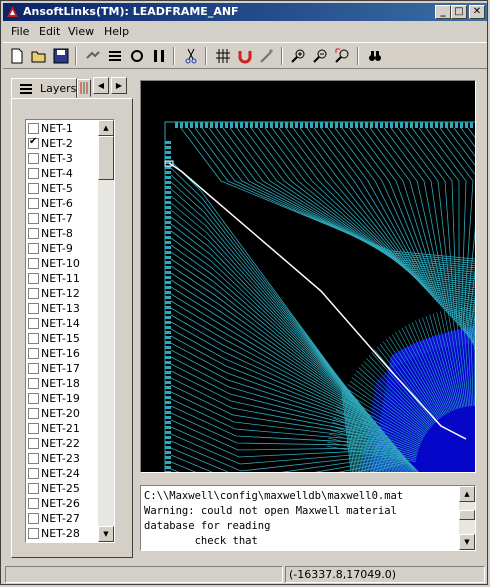 The image size is (490, 587). I want to click on cut-icon, so click(191, 56).